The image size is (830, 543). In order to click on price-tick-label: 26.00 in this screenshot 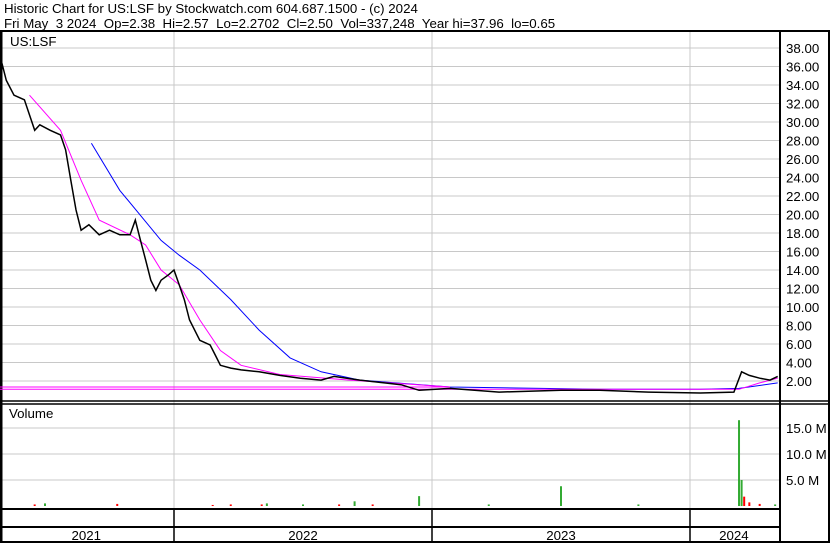, I will do `click(802, 159)`.